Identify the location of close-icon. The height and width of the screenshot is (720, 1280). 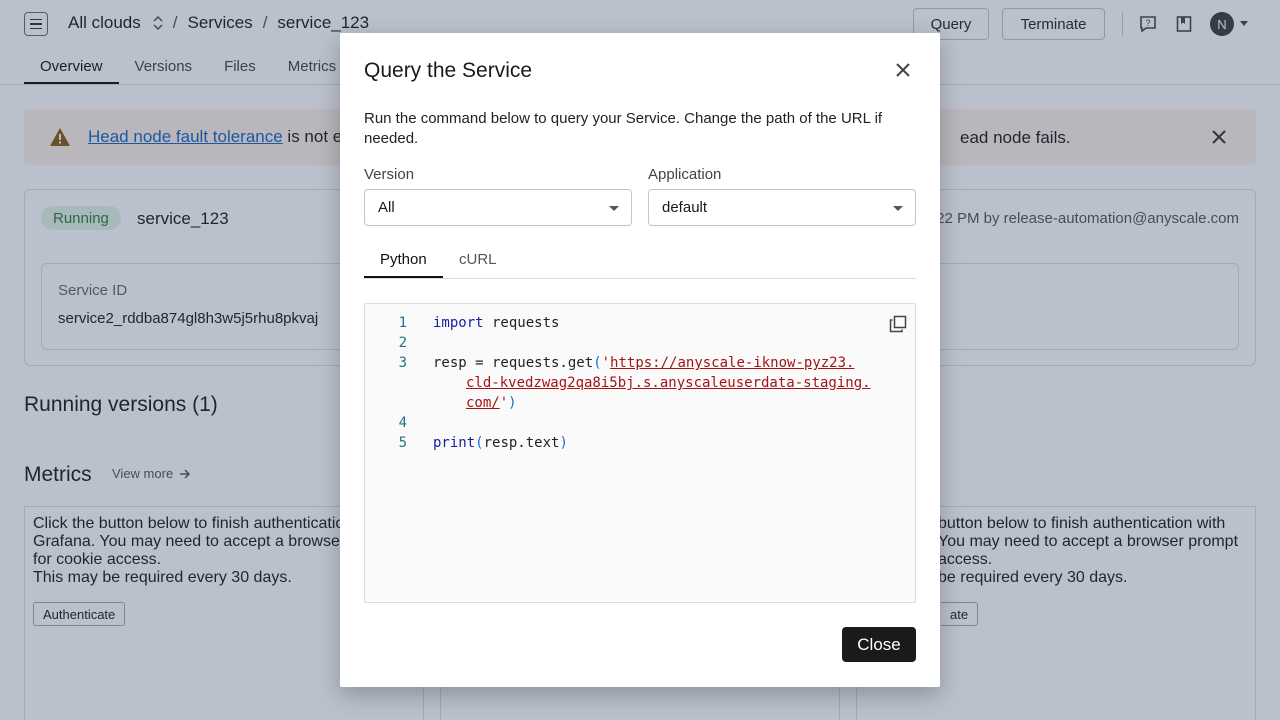
(903, 70).